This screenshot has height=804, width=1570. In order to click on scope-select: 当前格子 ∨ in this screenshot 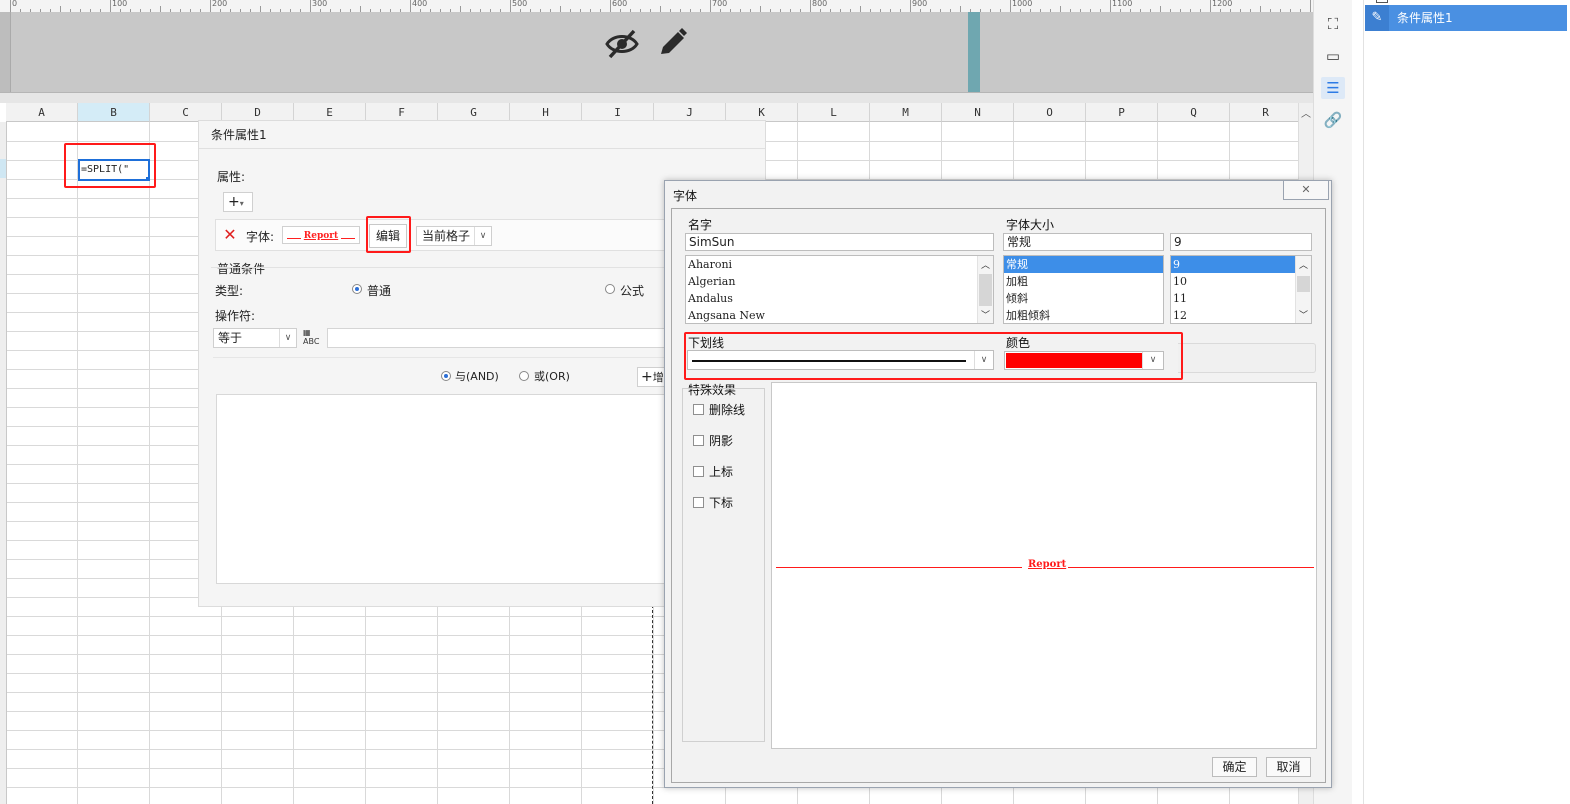, I will do `click(454, 236)`.